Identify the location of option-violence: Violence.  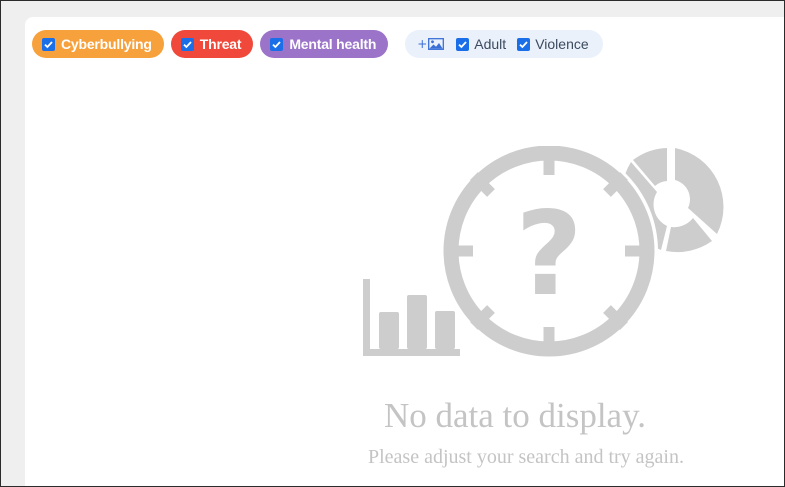
(553, 44).